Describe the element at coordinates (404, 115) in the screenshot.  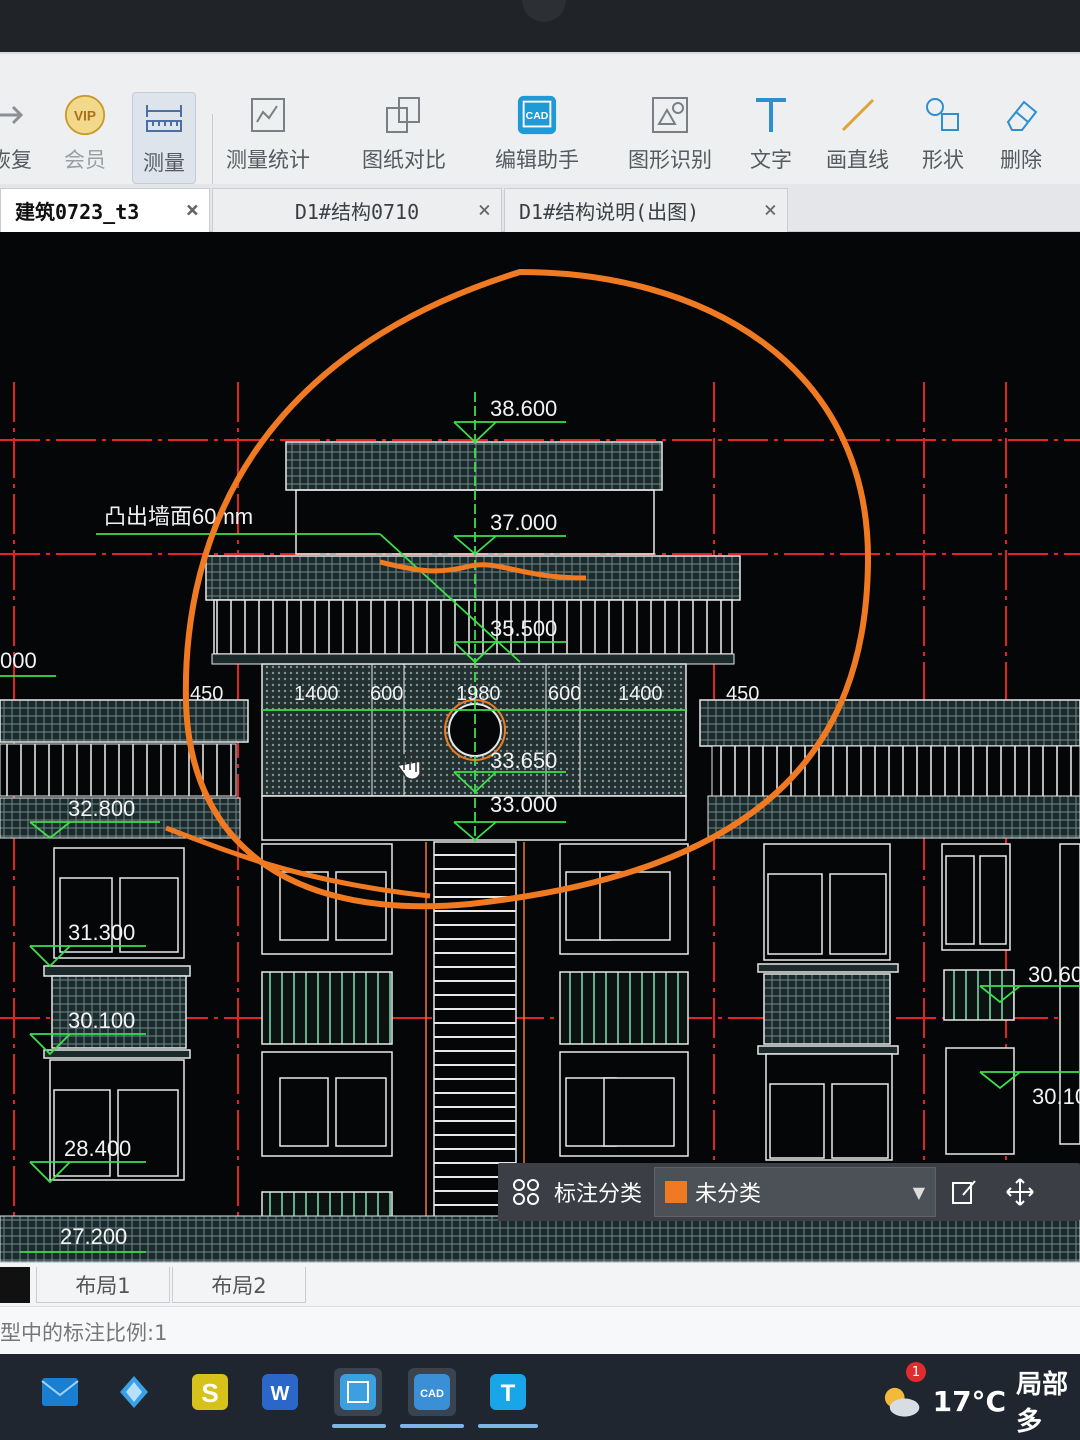
I see `compare-icon` at that location.